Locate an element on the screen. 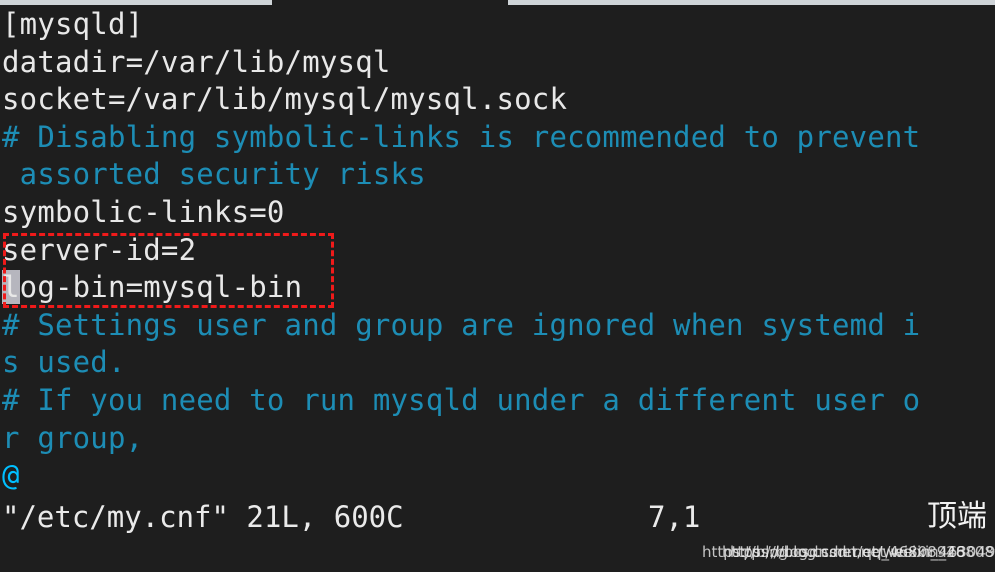 This screenshot has height=572, width=995. buffer-line-text: og-bin=mysql-bin is located at coordinates (161, 287).